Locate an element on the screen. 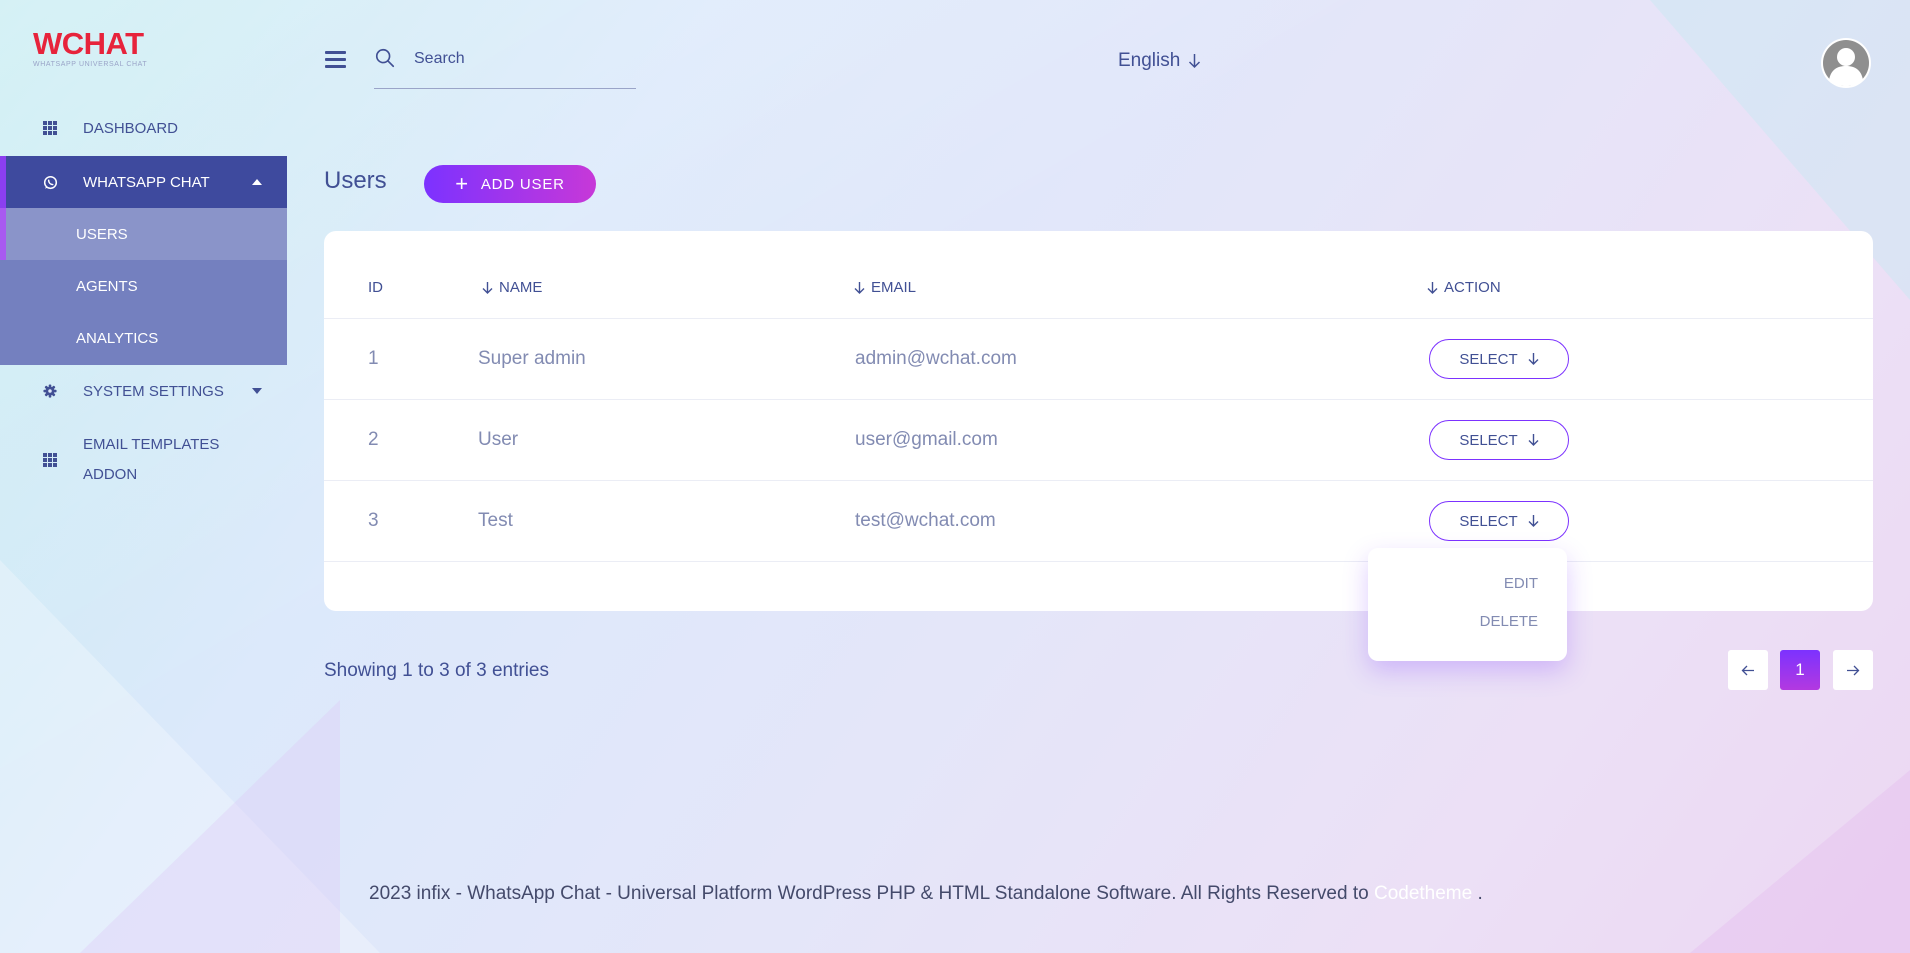 The height and width of the screenshot is (953, 1910). footer-suffix: . is located at coordinates (1477, 893).